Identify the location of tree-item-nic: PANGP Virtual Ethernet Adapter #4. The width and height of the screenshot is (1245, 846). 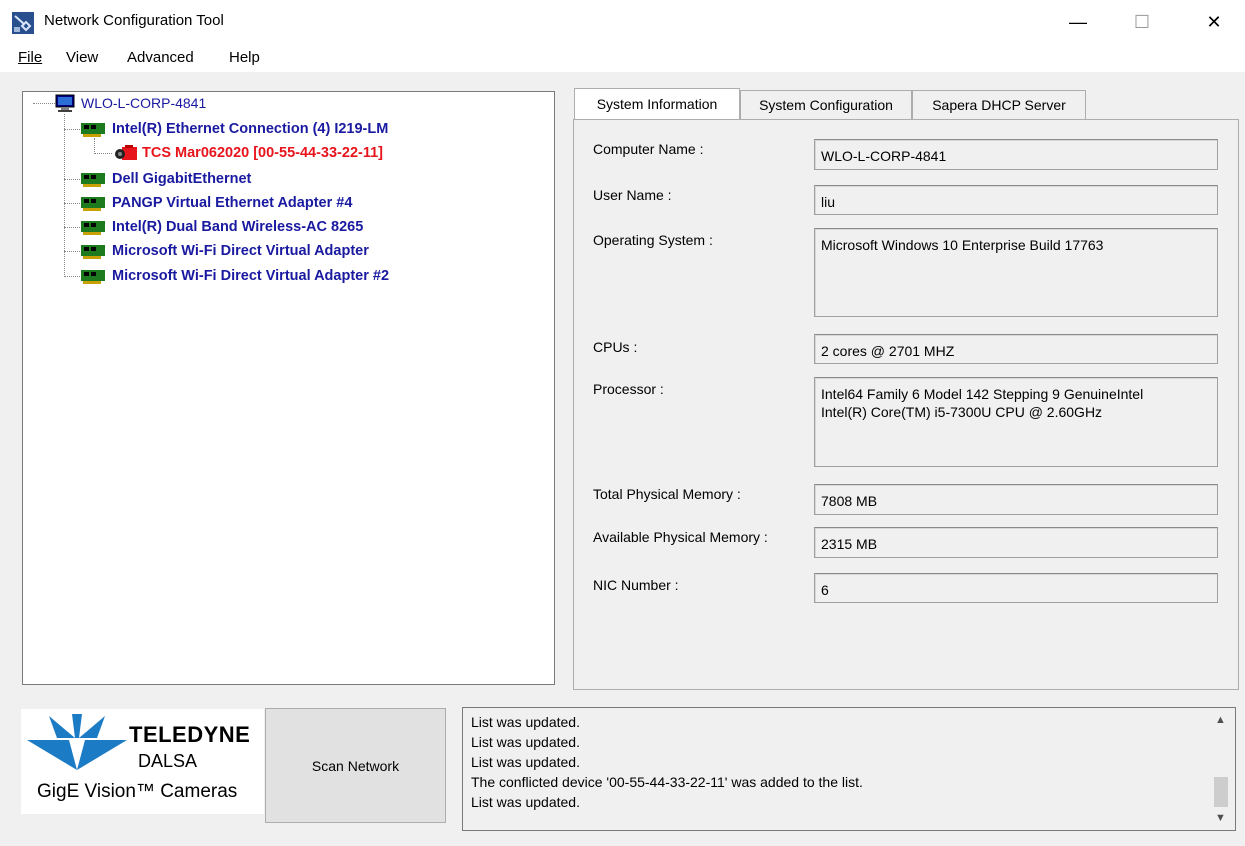
(216, 203).